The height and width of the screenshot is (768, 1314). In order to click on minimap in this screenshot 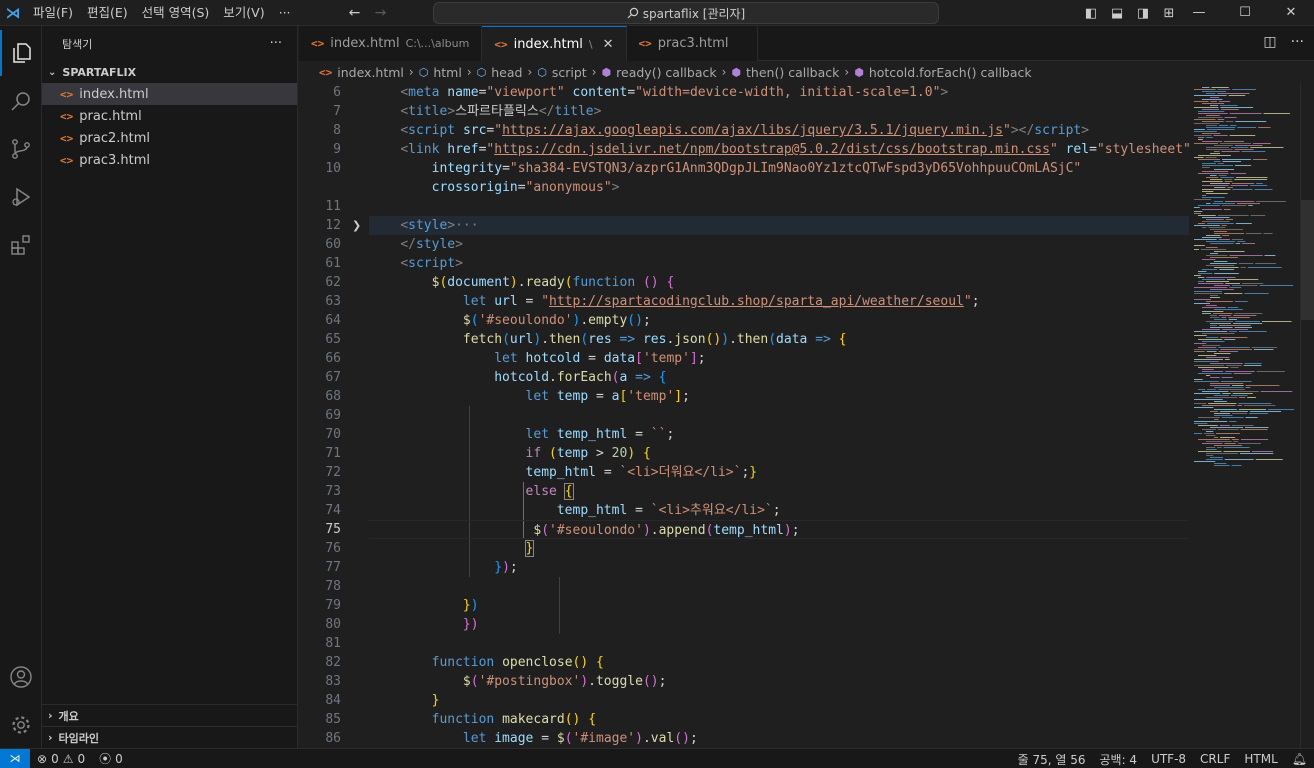, I will do `click(1245, 415)`.